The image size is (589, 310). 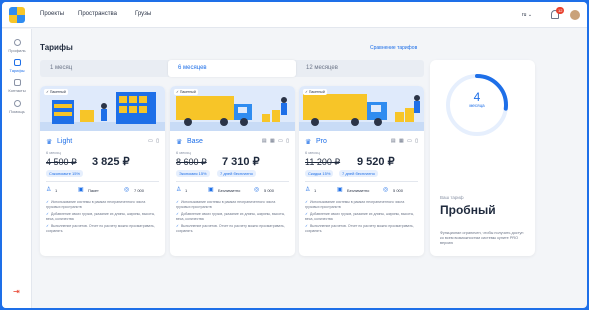 I want to click on tab-12-months: 12 месяцев, so click(x=360, y=68).